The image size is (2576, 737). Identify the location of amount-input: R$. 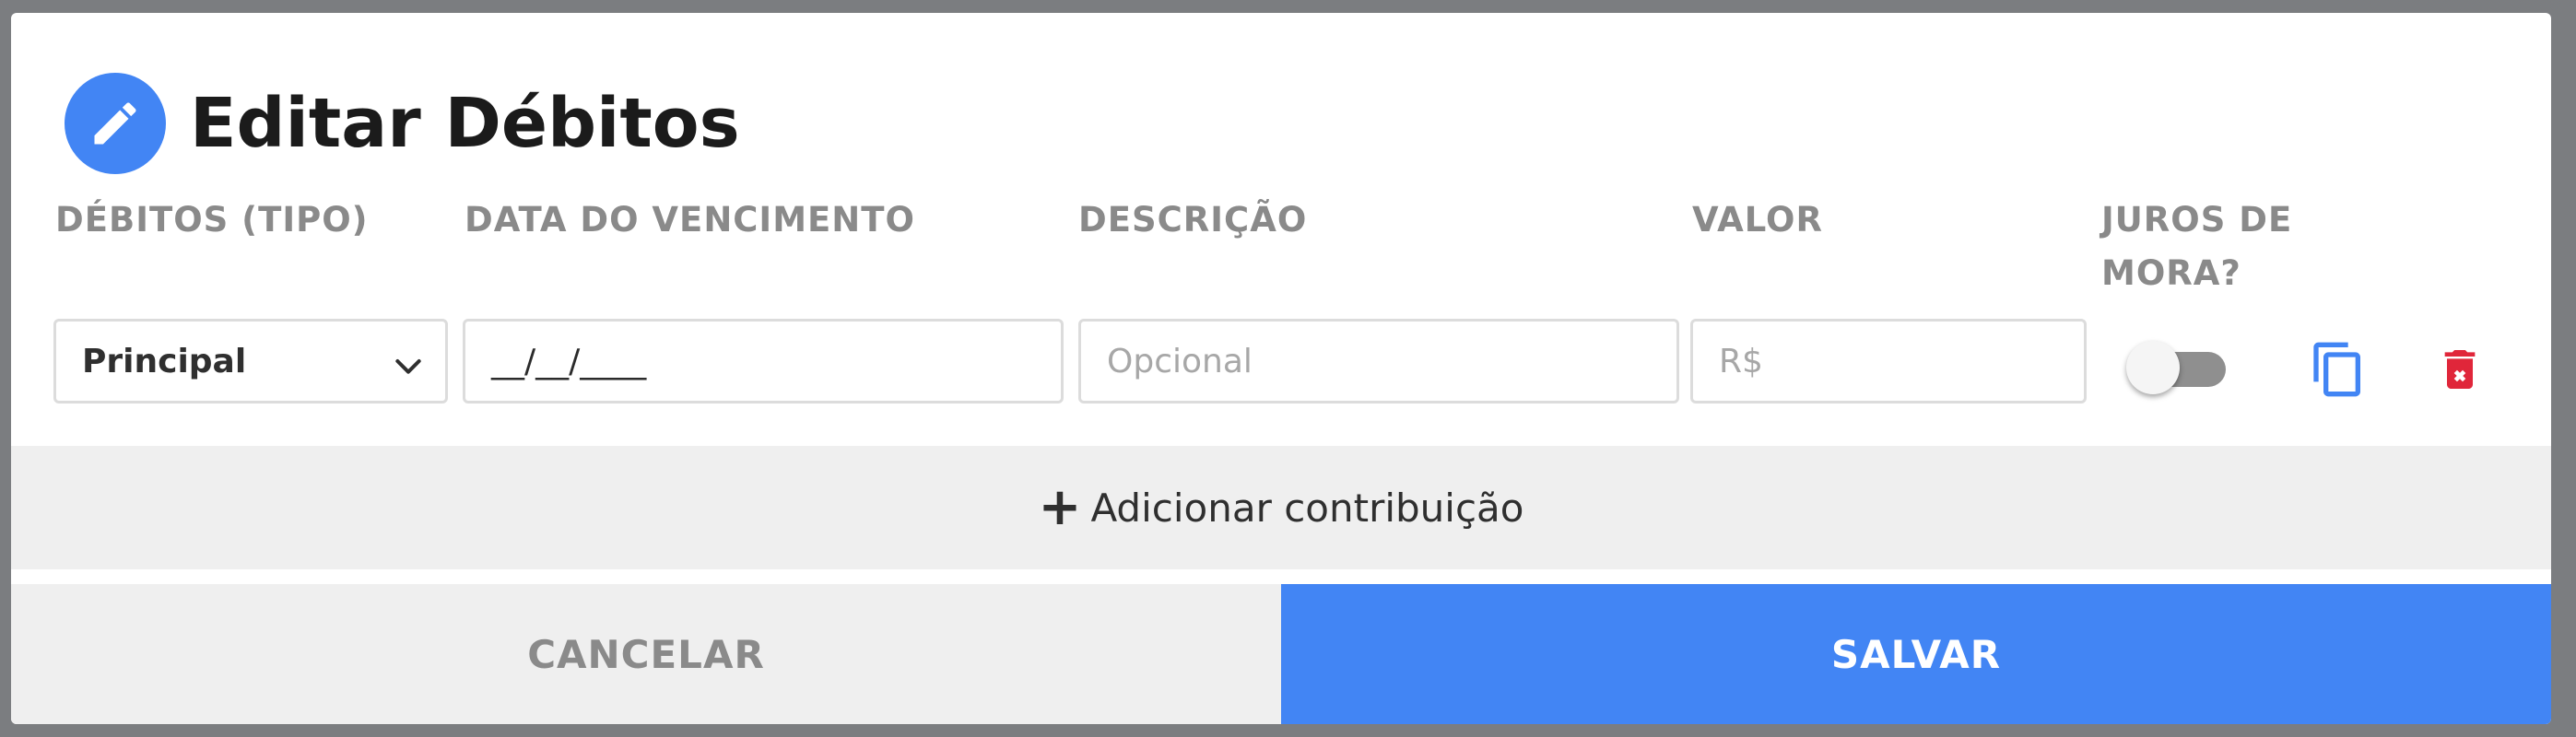
(1889, 361).